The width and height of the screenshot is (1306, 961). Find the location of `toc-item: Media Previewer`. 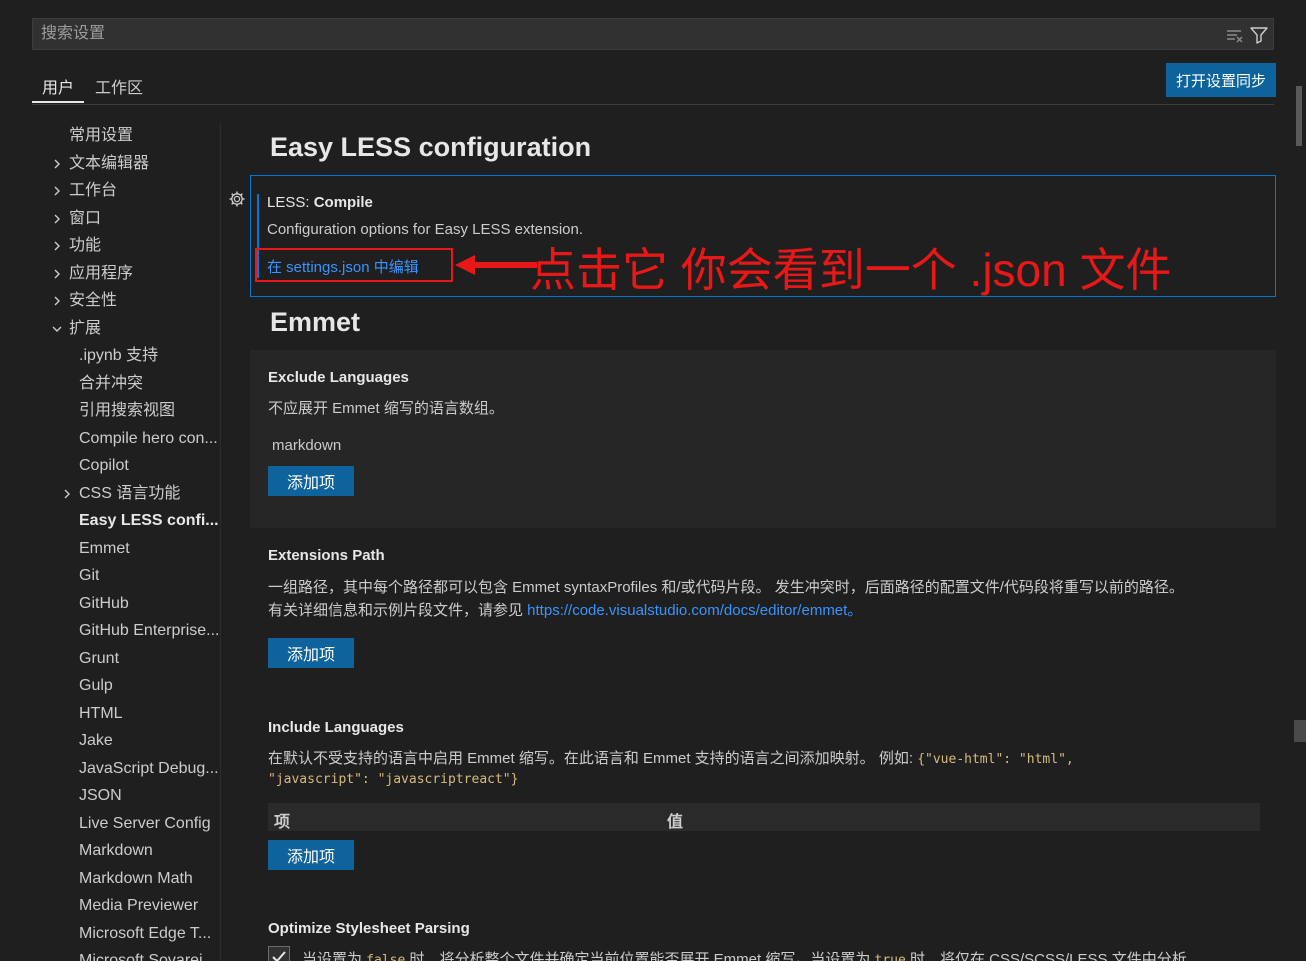

toc-item: Media Previewer is located at coordinates (126, 905).